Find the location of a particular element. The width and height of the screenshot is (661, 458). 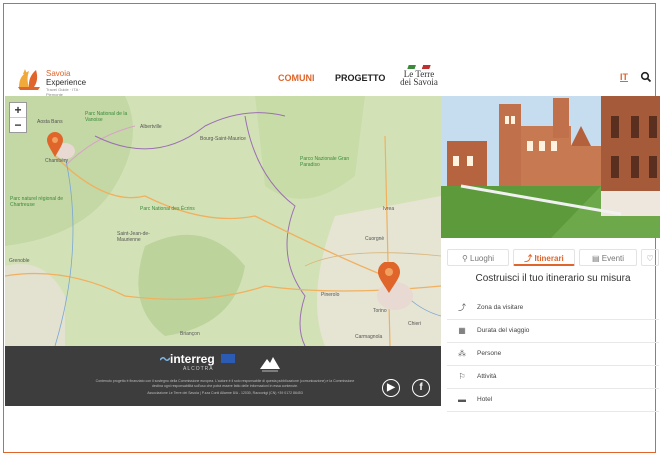

brand-name-line1: Savoia is located at coordinates (58, 73).